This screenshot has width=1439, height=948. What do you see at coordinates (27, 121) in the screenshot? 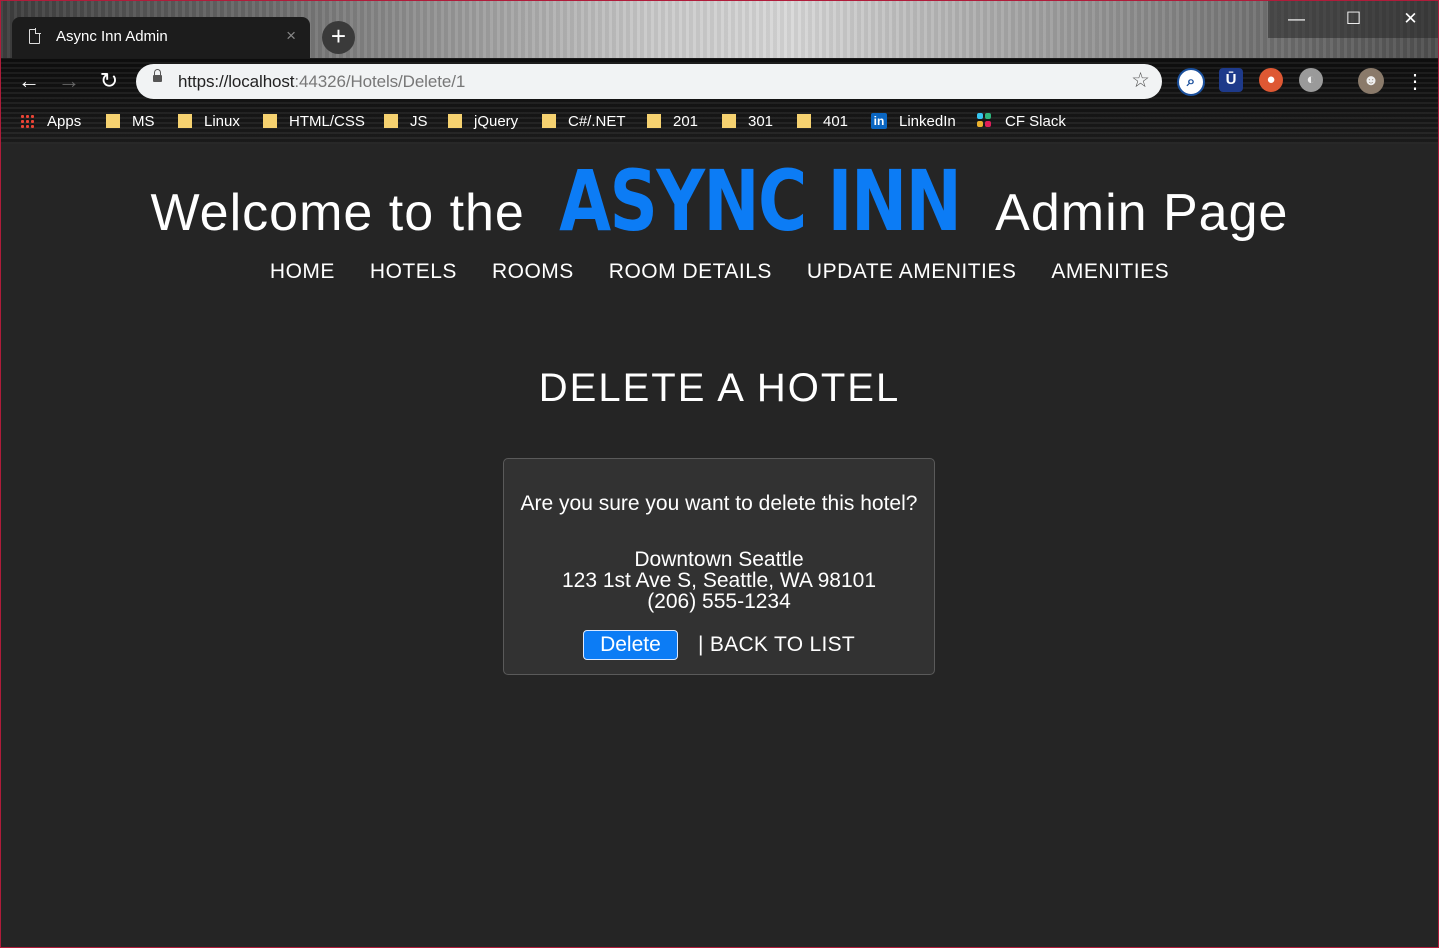
I see `apps-grid-icon` at bounding box center [27, 121].